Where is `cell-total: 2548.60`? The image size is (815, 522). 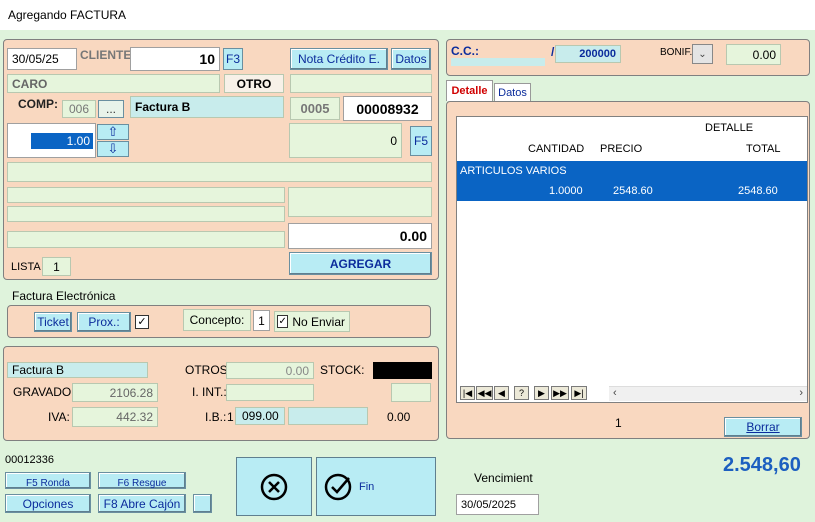 cell-total: 2548.60 is located at coordinates (758, 191).